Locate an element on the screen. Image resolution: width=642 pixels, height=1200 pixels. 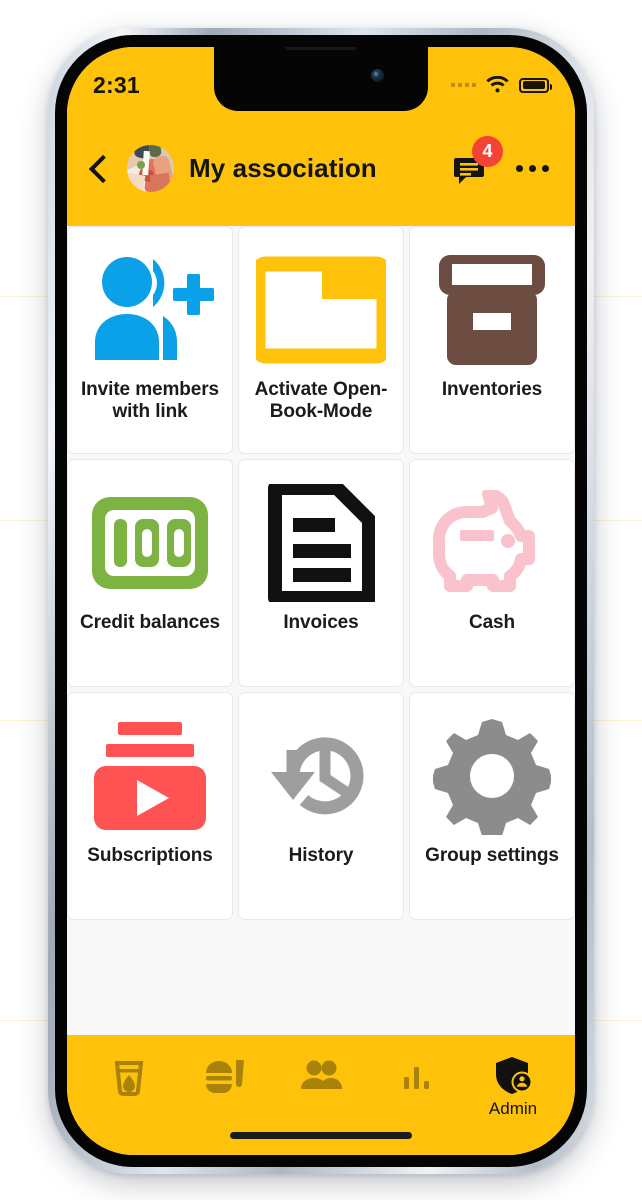
back-chevron-icon is located at coordinates (103, 168).